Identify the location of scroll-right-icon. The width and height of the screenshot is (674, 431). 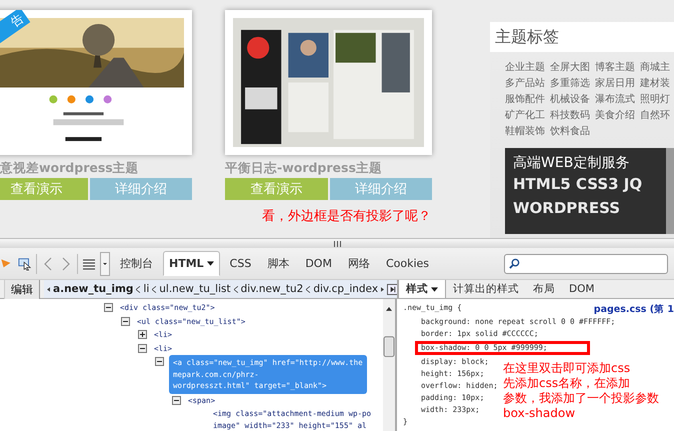
(382, 289).